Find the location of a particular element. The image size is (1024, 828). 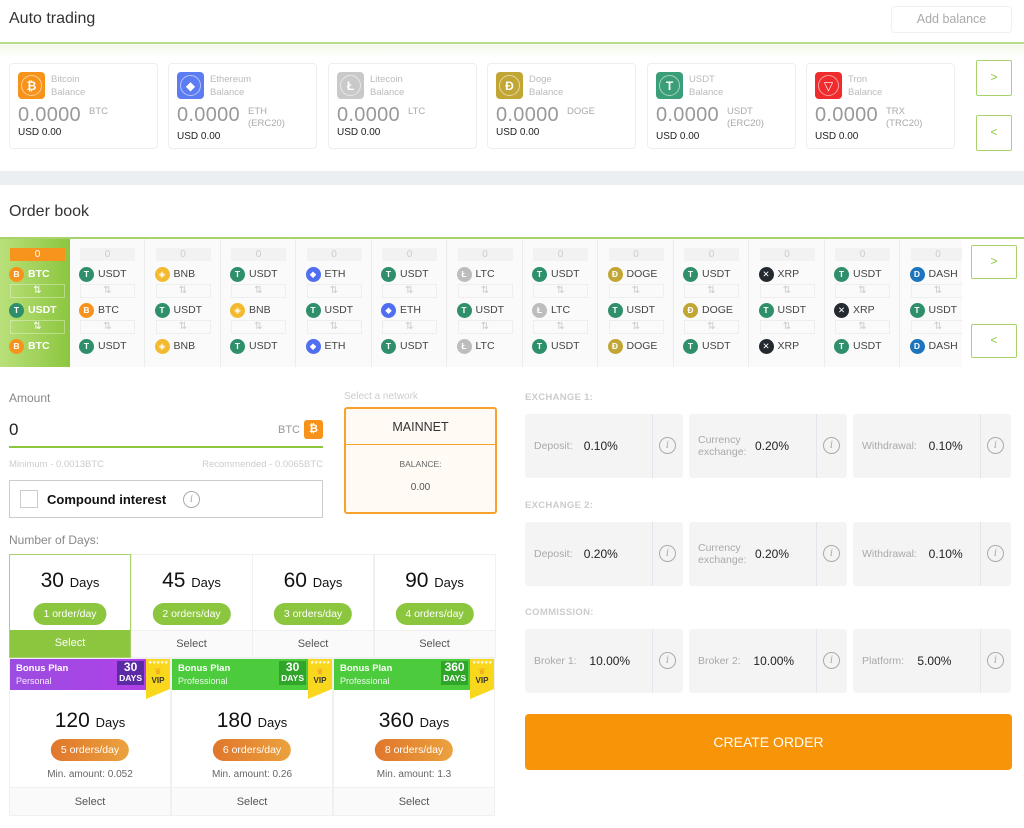

crown-icon: ♛ is located at coordinates (482, 671).